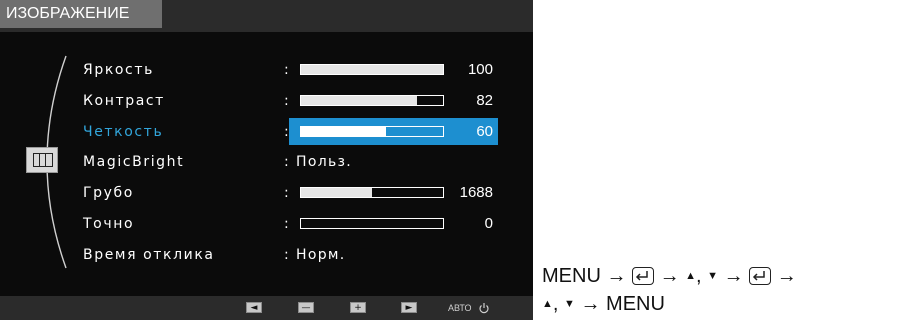 This screenshot has height=320, width=904. I want to click on menu-item-label: Контраст, so click(124, 100).